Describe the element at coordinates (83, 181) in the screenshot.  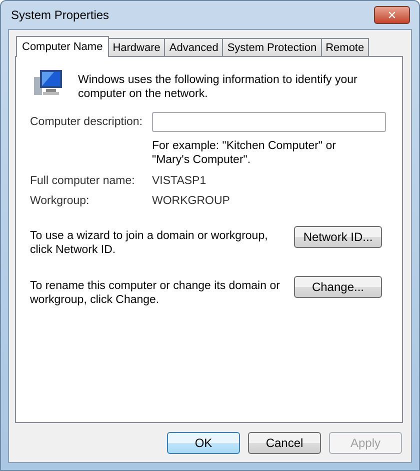
I see `field-label: Full computer name:` at that location.